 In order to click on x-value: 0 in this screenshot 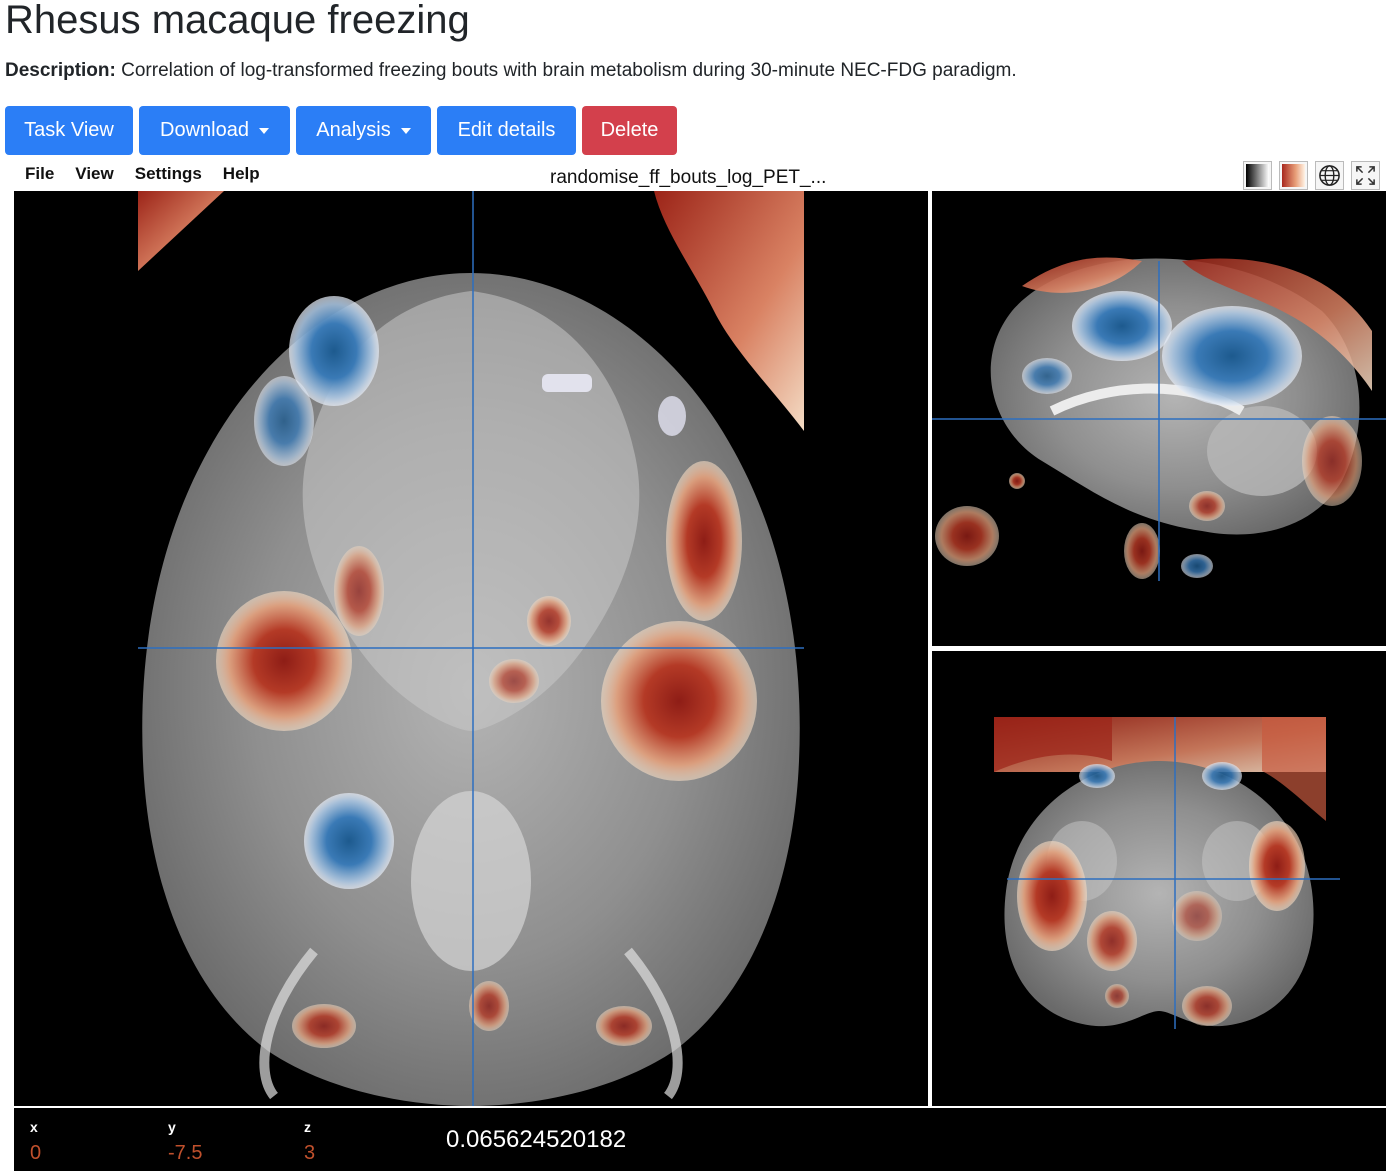, I will do `click(36, 1153)`.